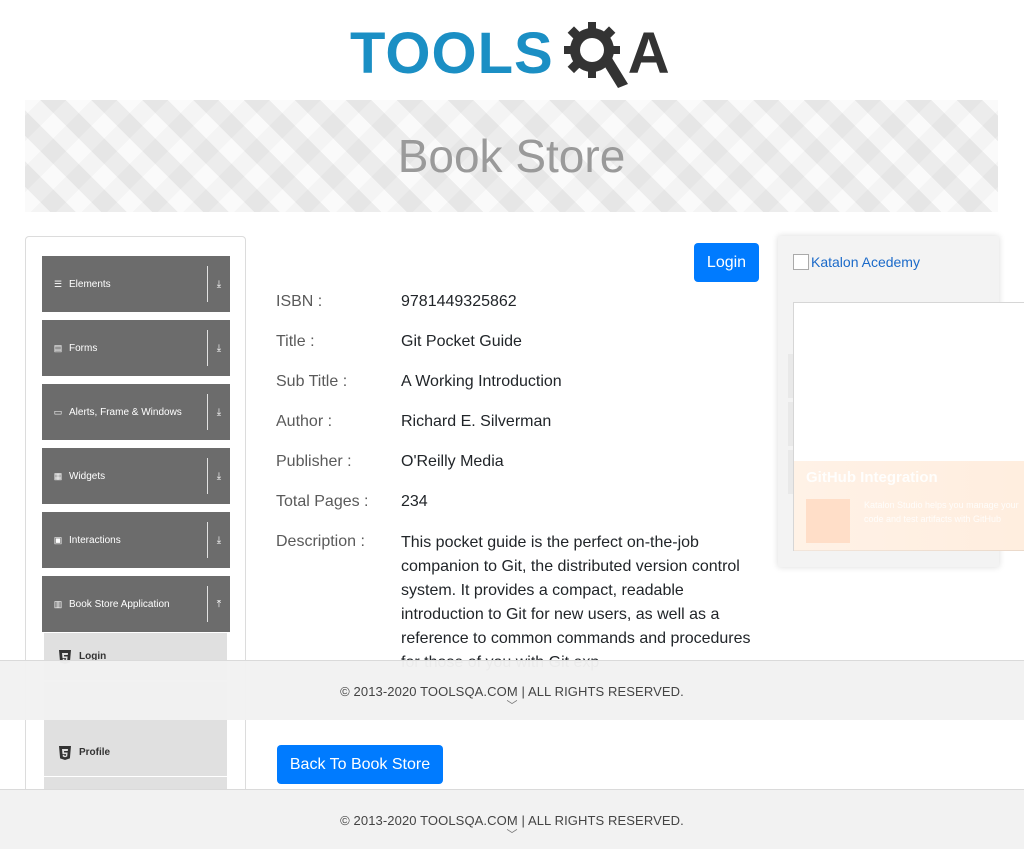  I want to click on html5-icon, so click(65, 752).